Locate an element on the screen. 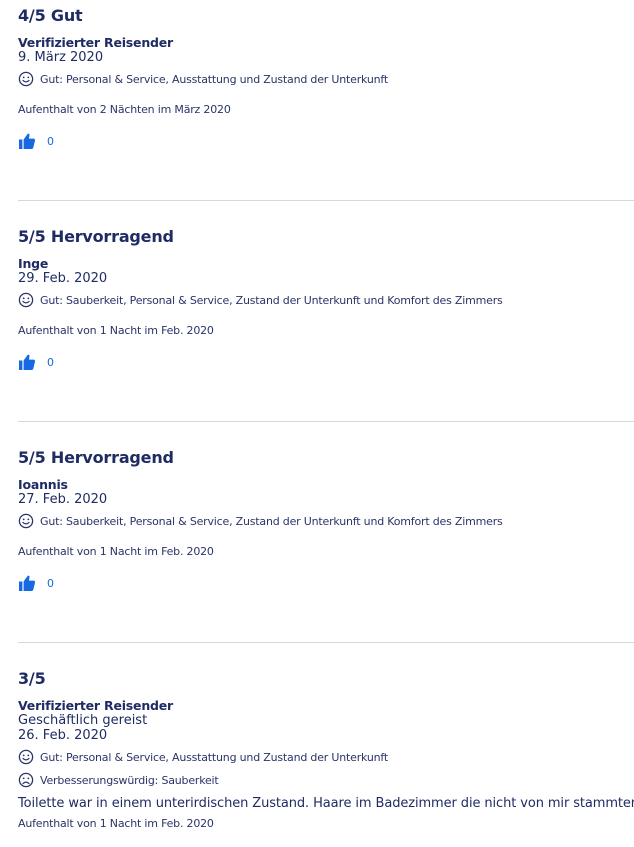 The width and height of the screenshot is (634, 847). review-rating: 4/5 Gut is located at coordinates (50, 15).